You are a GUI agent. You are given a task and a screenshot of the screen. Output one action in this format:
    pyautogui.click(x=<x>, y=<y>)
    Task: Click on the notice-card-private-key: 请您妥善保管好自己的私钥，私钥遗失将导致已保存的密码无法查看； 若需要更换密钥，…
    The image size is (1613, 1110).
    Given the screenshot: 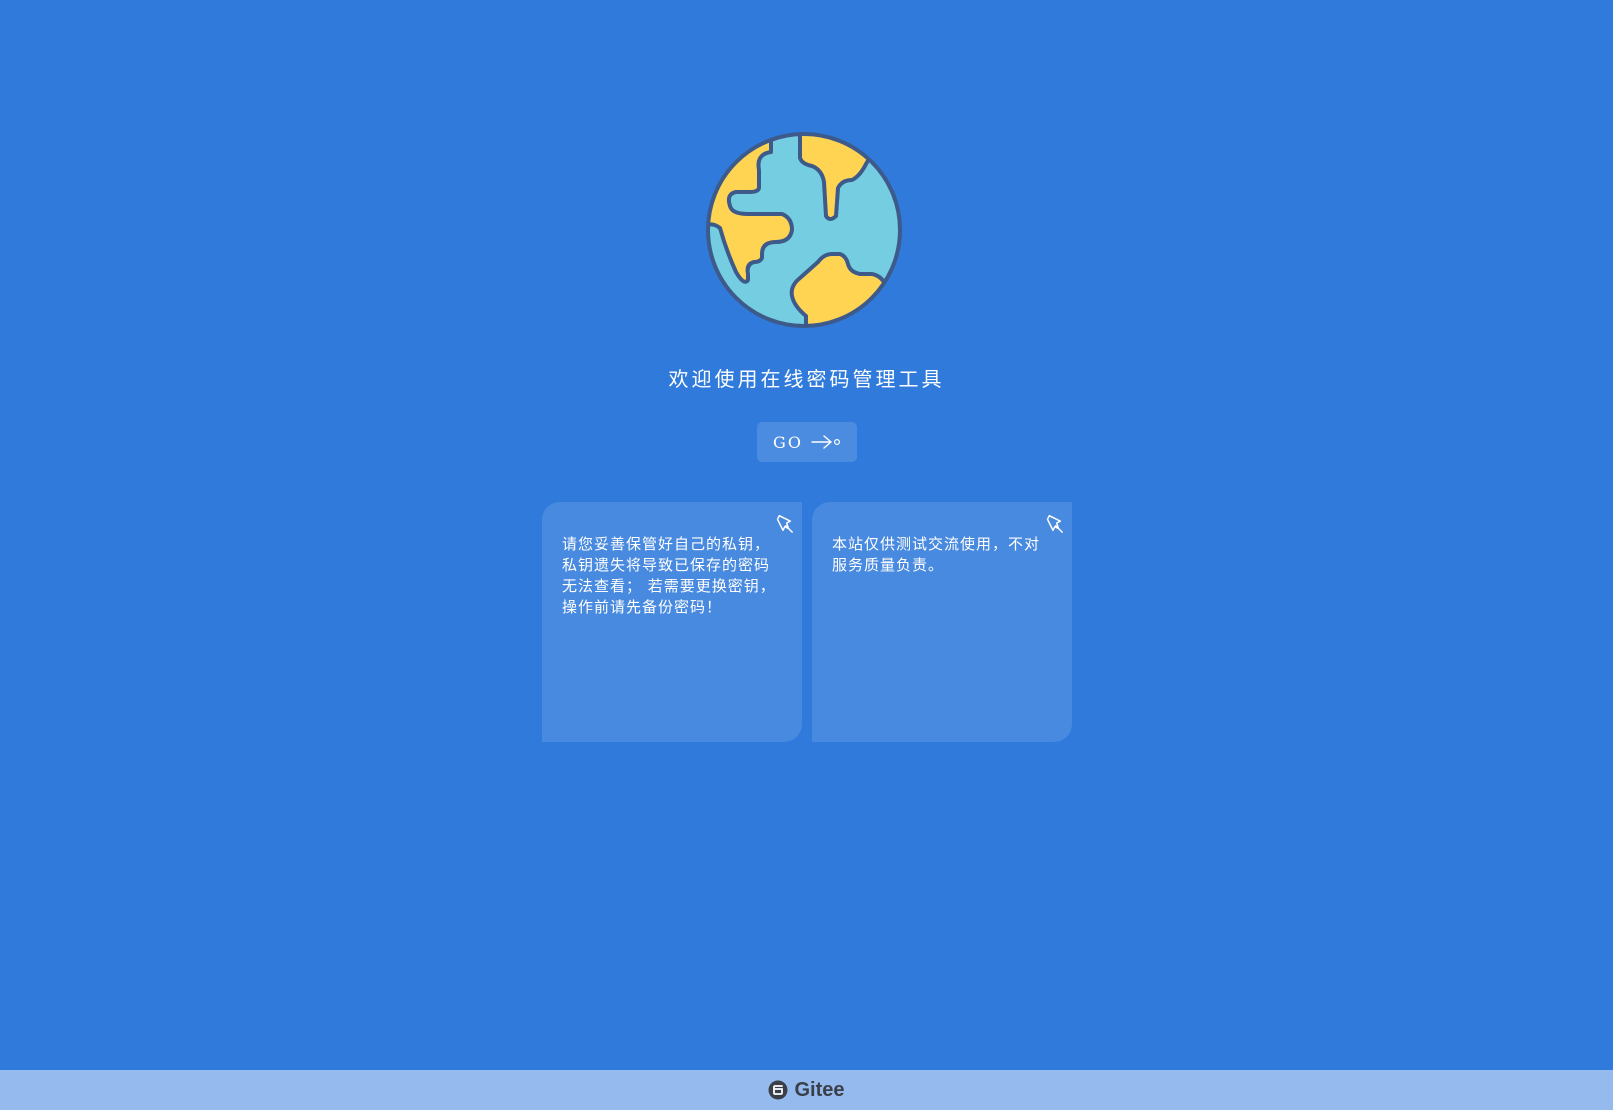 What is the action you would take?
    pyautogui.click(x=672, y=622)
    